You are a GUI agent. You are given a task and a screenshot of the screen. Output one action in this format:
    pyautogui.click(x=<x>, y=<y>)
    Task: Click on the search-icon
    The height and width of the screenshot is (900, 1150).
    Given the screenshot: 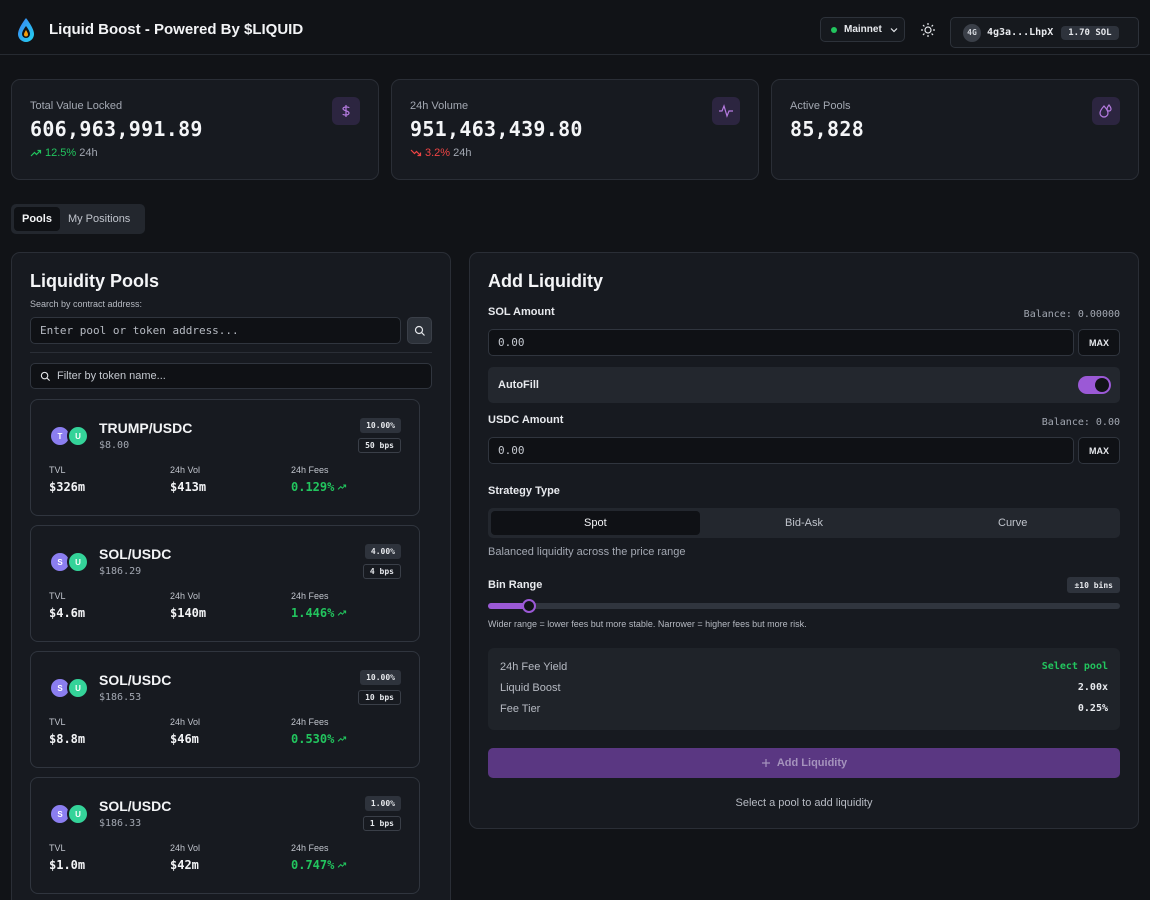 What is the action you would take?
    pyautogui.click(x=45, y=376)
    